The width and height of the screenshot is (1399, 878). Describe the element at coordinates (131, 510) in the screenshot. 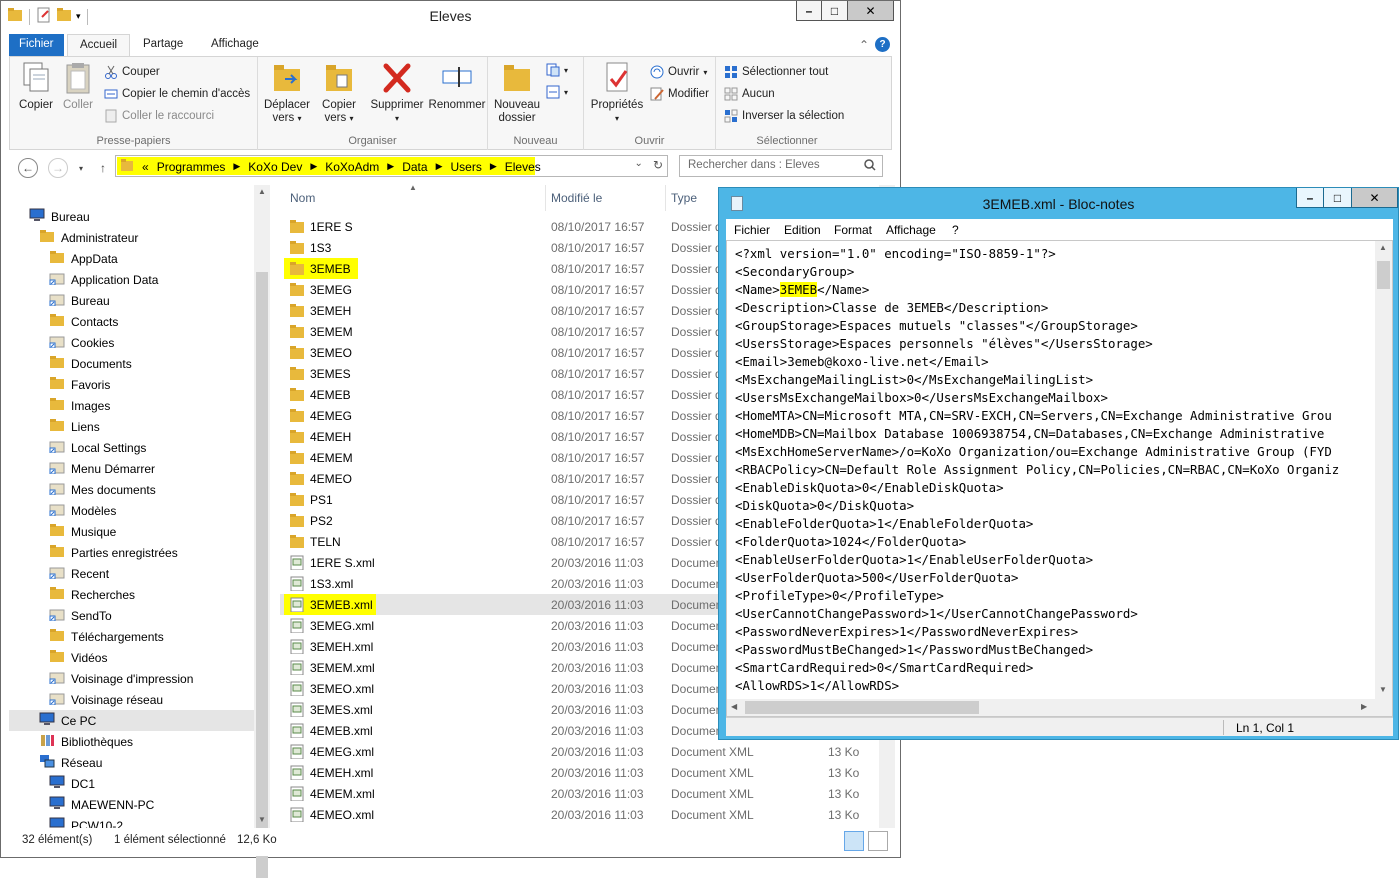

I see `nav-item: Modèles` at that location.